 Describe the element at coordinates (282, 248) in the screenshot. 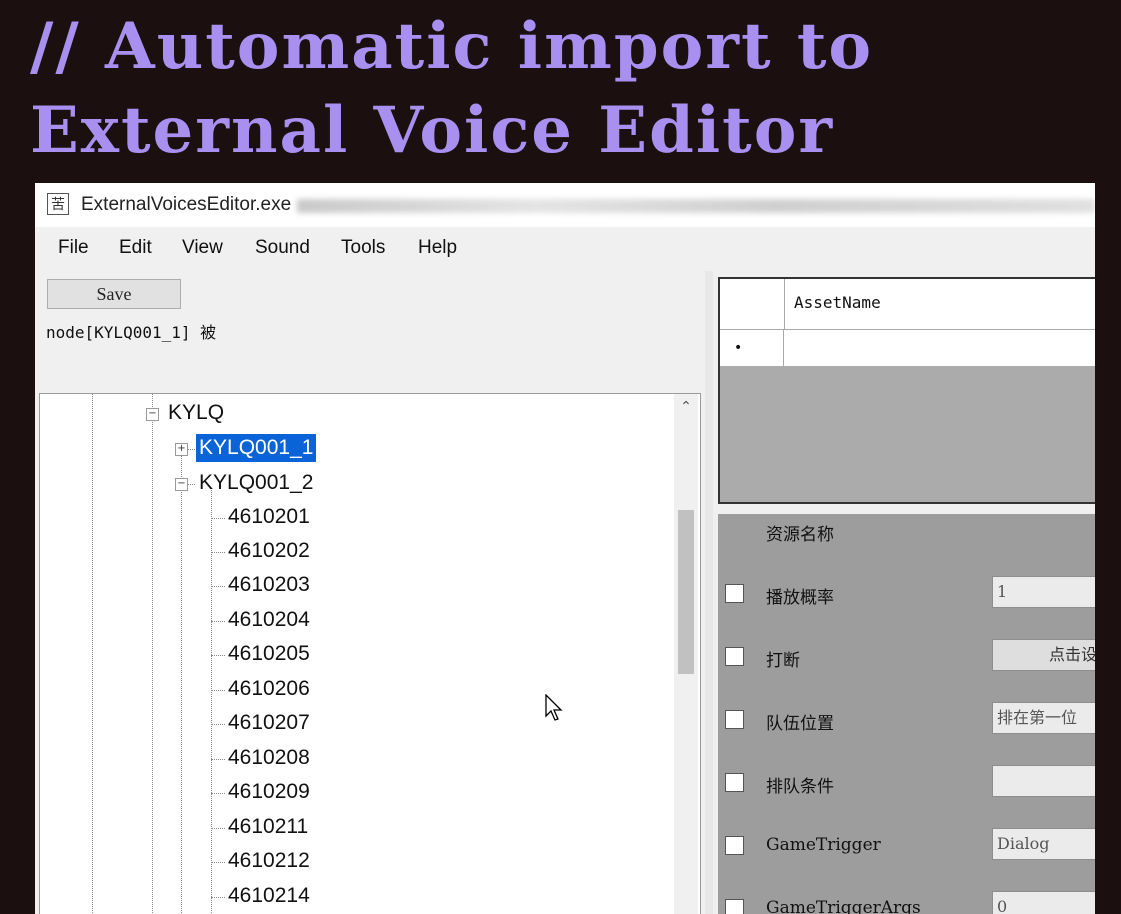

I see `menu-sound: Sound` at that location.